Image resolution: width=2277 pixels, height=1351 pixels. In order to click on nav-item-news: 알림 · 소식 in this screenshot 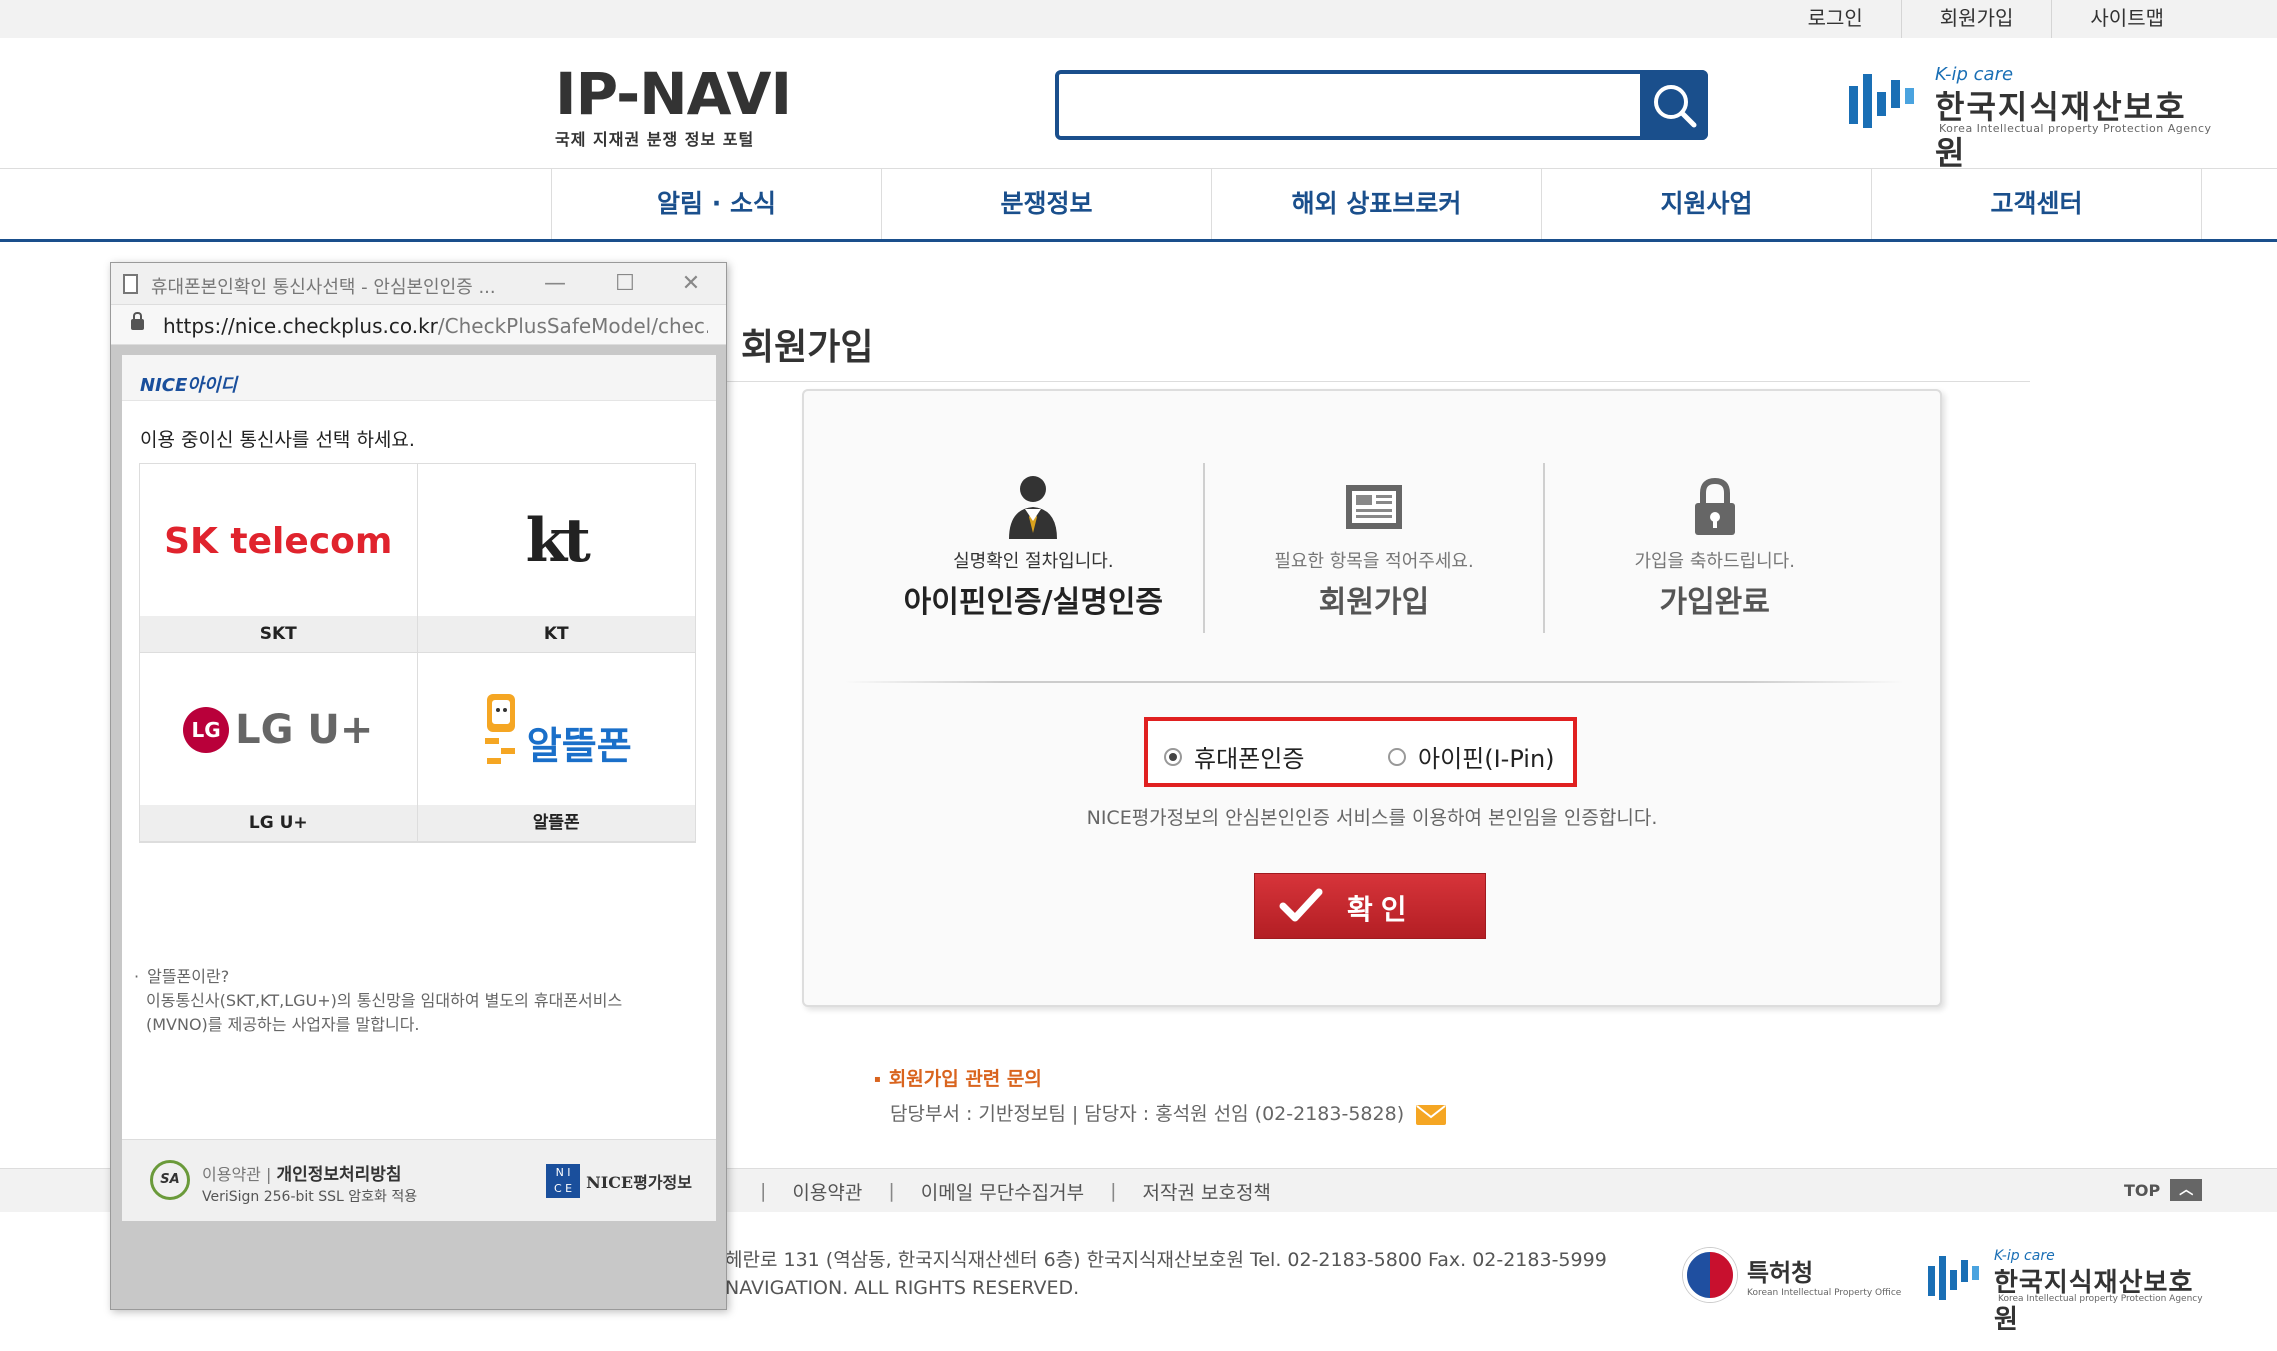, I will do `click(717, 204)`.